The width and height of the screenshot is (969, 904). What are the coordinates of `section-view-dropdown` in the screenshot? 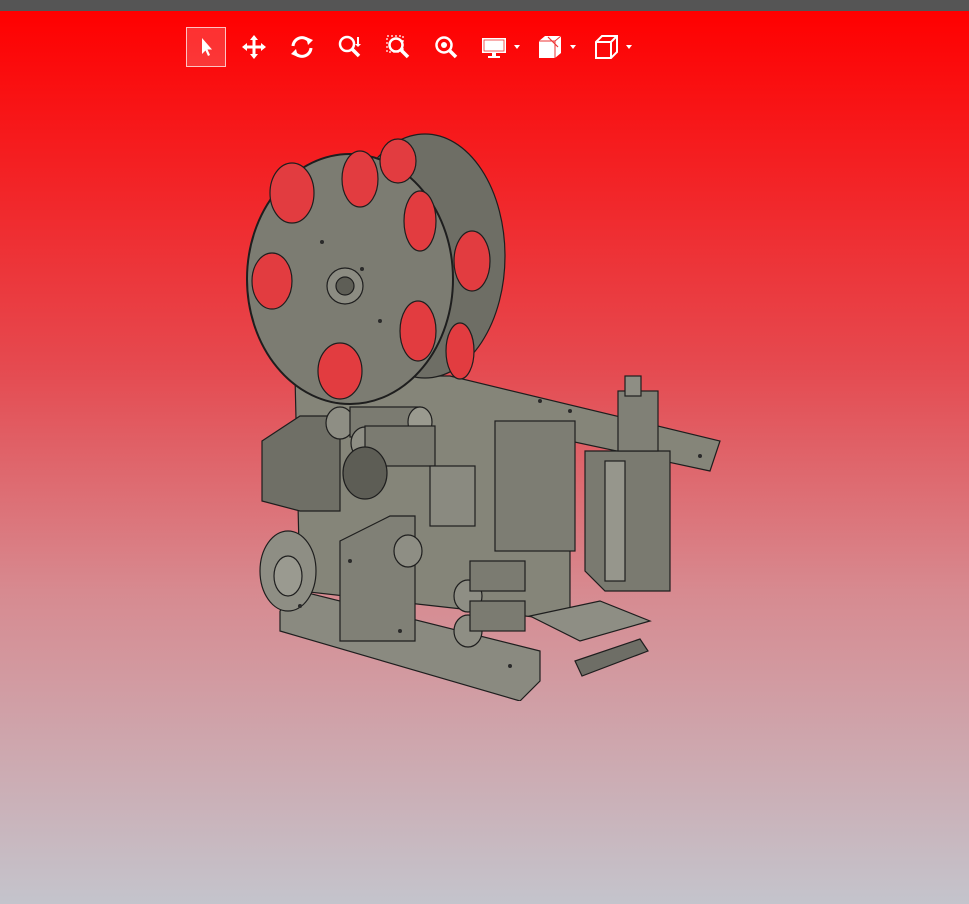 It's located at (556, 47).